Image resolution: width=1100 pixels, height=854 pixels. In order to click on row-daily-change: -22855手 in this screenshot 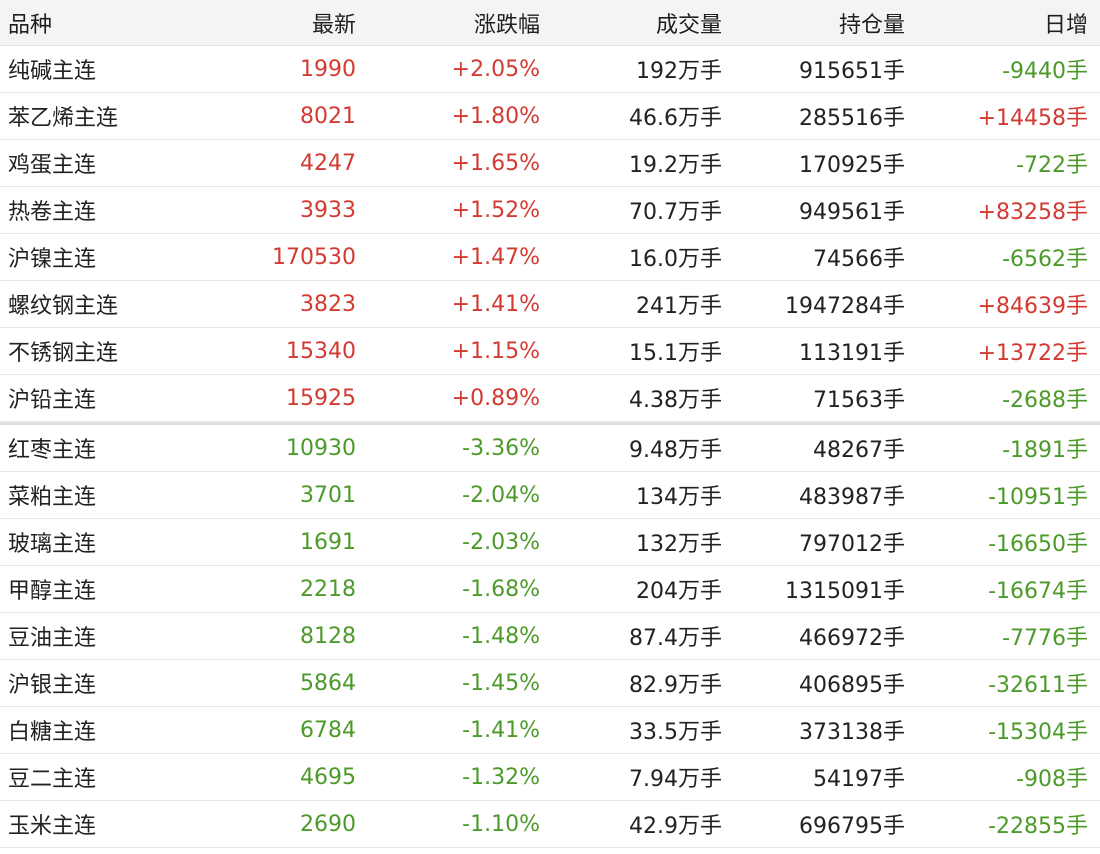, I will do `click(1038, 826)`.